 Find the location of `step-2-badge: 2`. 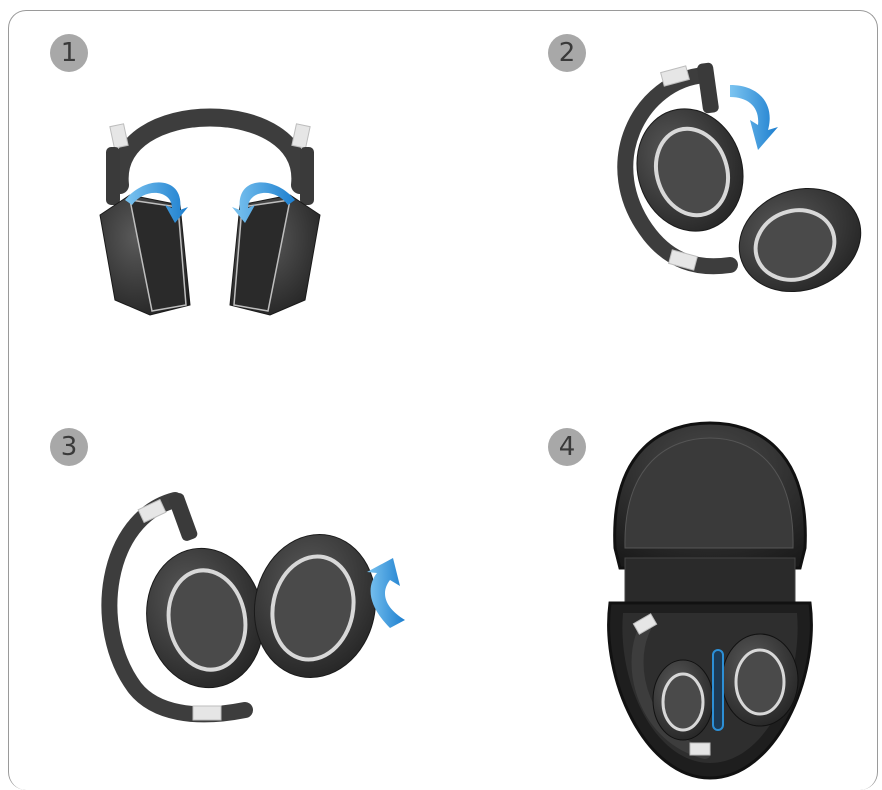

step-2-badge: 2 is located at coordinates (567, 53).